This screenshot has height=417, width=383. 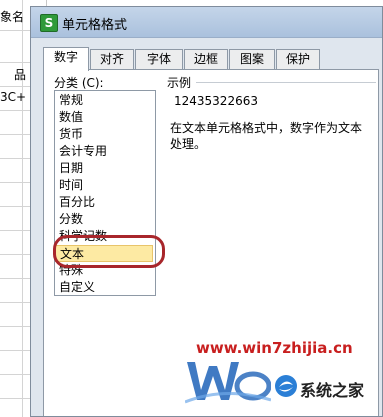 I want to click on brand-logo-icon, so click(x=286, y=386).